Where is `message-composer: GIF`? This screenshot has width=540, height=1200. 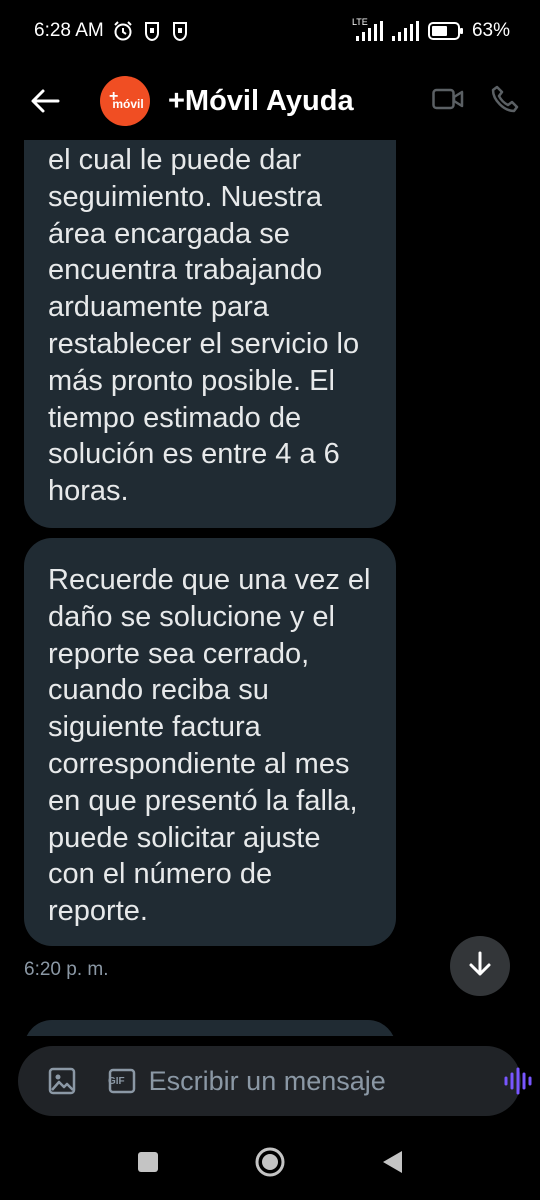
message-composer: GIF is located at coordinates (275, 1081).